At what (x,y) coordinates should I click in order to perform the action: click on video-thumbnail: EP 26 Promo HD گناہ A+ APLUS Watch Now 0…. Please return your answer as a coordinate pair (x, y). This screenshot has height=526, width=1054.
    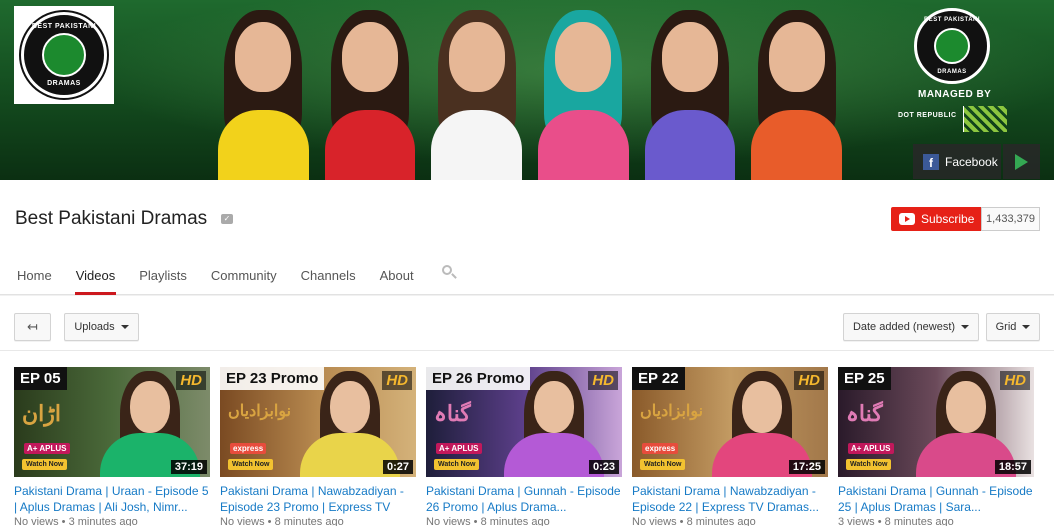
    Looking at the image, I should click on (524, 422).